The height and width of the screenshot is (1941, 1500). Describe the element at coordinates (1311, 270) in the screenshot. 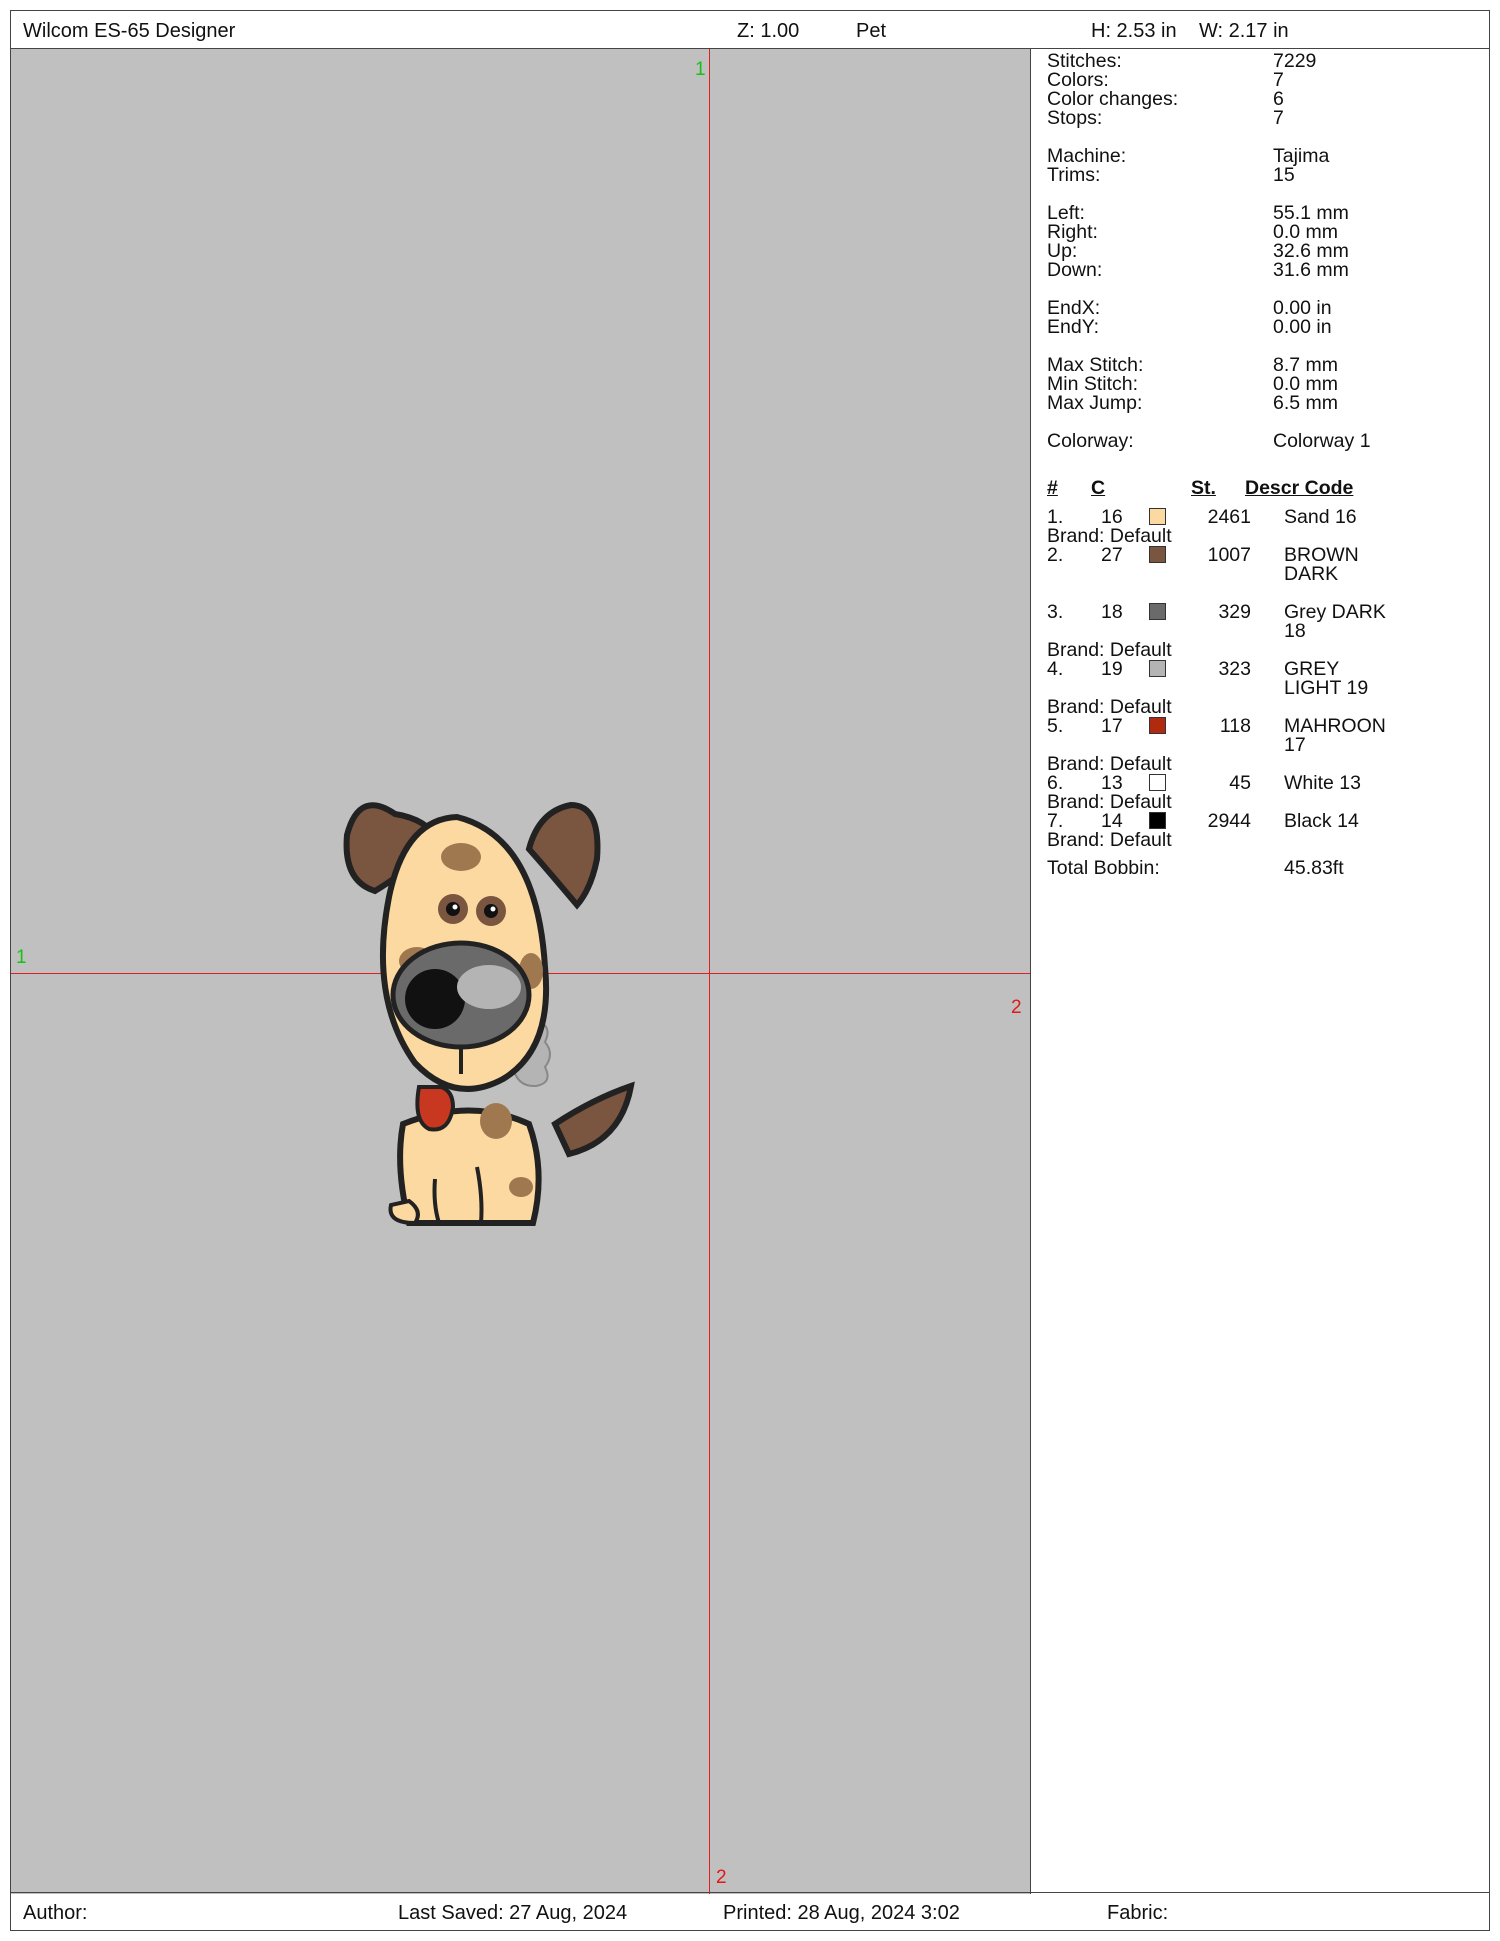

I see `stat-value: 31.6 mm` at that location.